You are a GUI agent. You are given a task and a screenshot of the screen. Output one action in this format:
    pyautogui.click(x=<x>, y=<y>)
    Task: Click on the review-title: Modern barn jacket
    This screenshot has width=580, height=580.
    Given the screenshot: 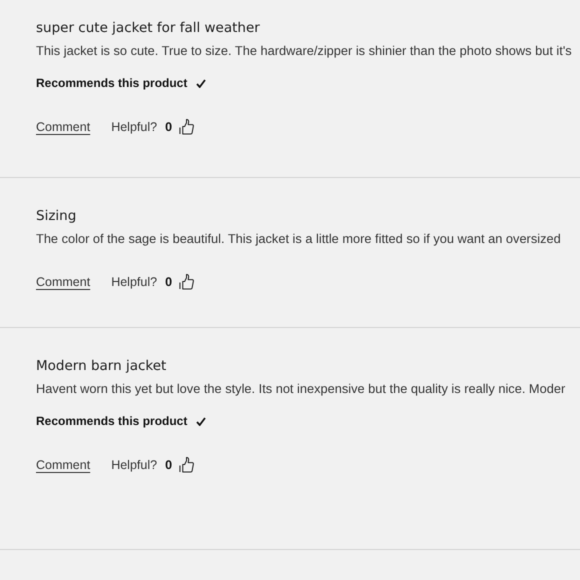 What is the action you would take?
    pyautogui.click(x=101, y=366)
    